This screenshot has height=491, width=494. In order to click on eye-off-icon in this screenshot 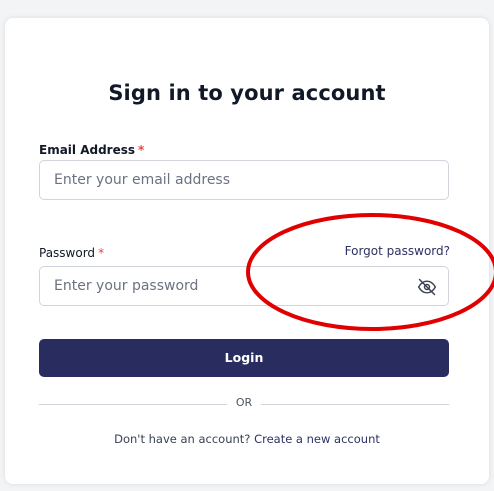, I will do `click(427, 287)`.